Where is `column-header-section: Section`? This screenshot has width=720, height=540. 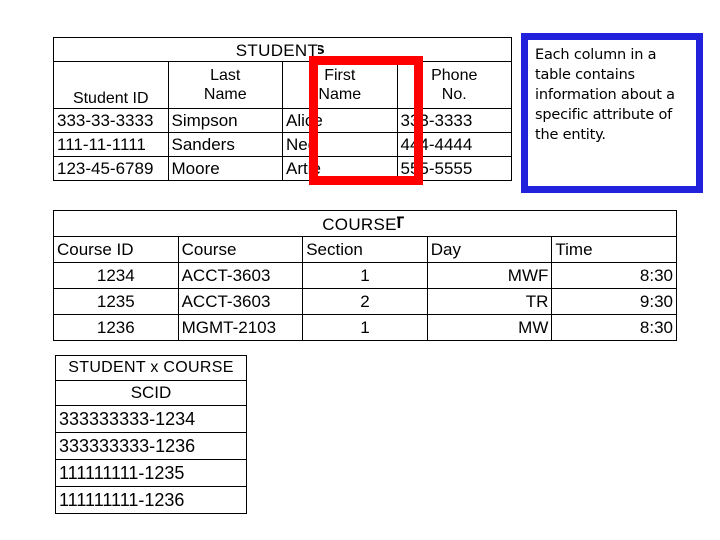
column-header-section: Section is located at coordinates (365, 249).